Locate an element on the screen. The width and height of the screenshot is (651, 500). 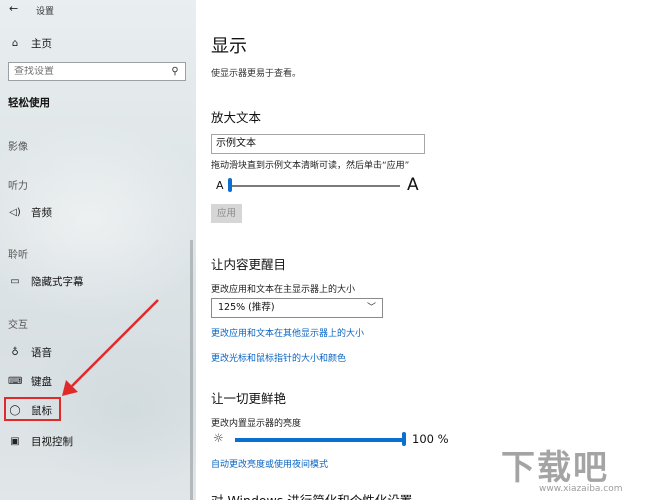
personalize-heading-partial: 对 Windows 进行简化和个性化设置 is located at coordinates (311, 495).